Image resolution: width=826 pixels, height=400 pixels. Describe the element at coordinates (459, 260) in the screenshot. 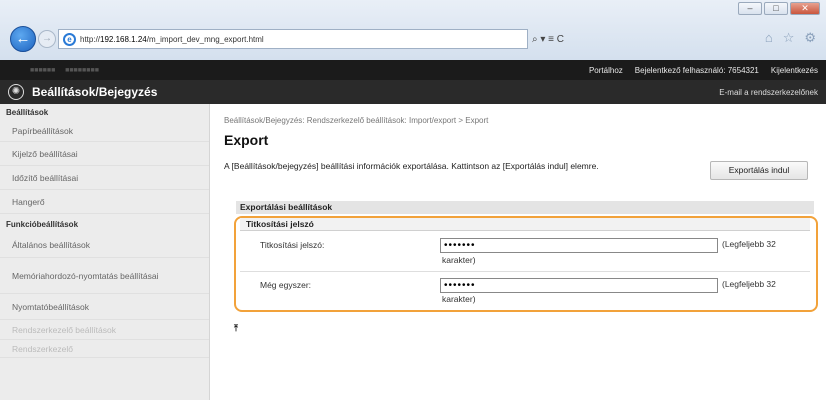

I see `password-hint-cont: karakter)` at that location.